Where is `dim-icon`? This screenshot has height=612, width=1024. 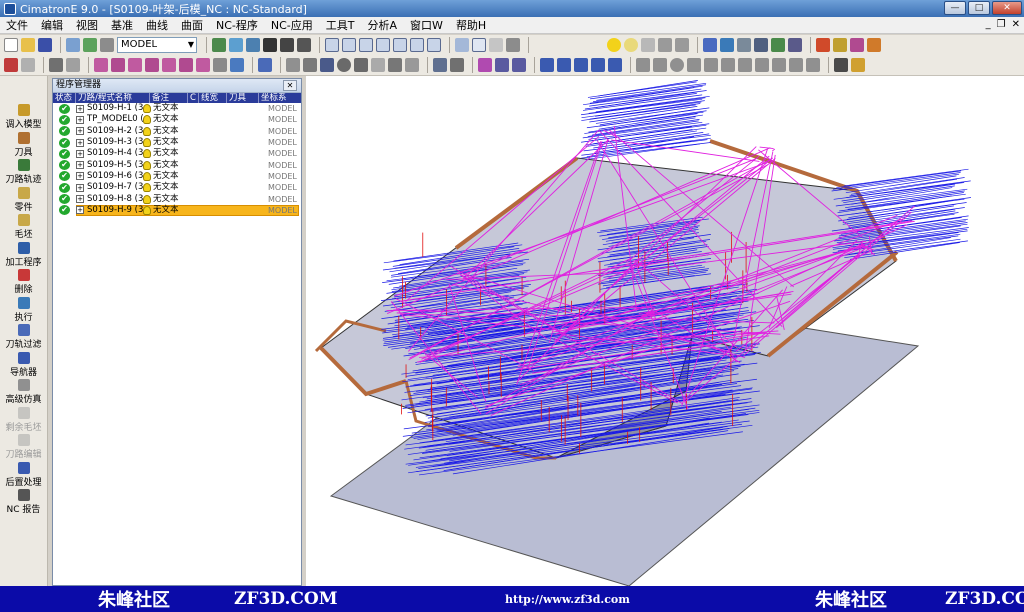 dim-icon is located at coordinates (796, 65).